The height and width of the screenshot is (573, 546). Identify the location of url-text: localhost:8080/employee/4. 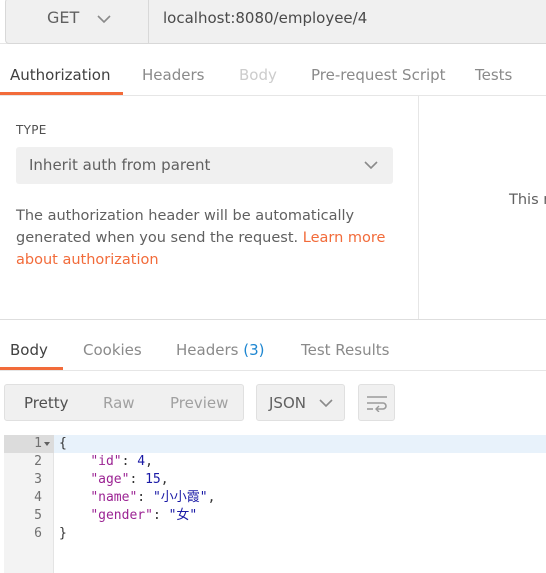
(265, 18).